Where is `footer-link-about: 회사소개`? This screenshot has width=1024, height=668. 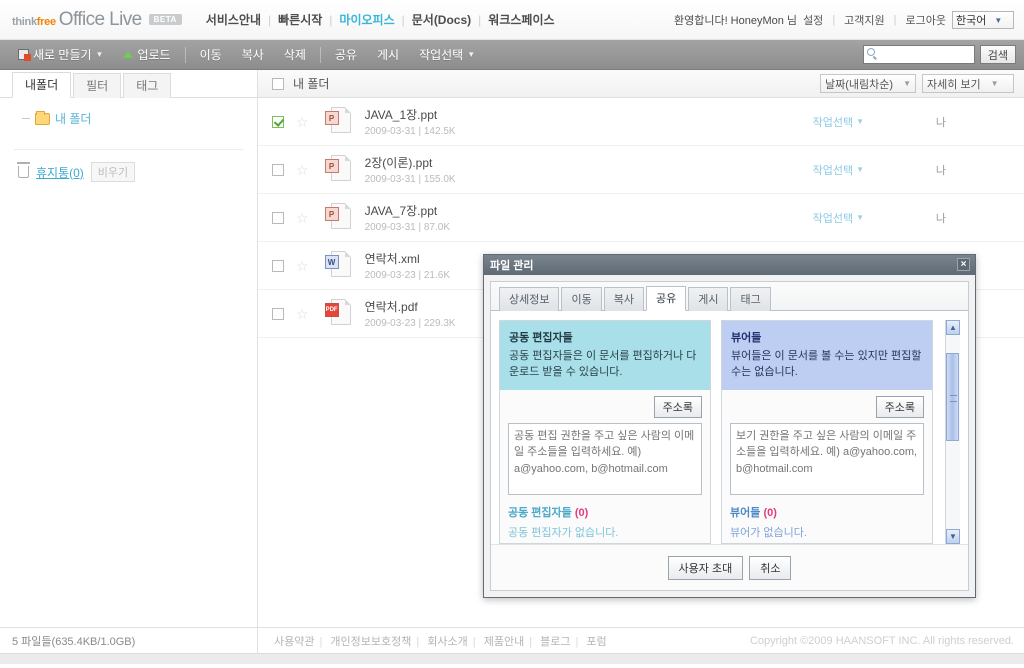 footer-link-about: 회사소개 is located at coordinates (447, 642).